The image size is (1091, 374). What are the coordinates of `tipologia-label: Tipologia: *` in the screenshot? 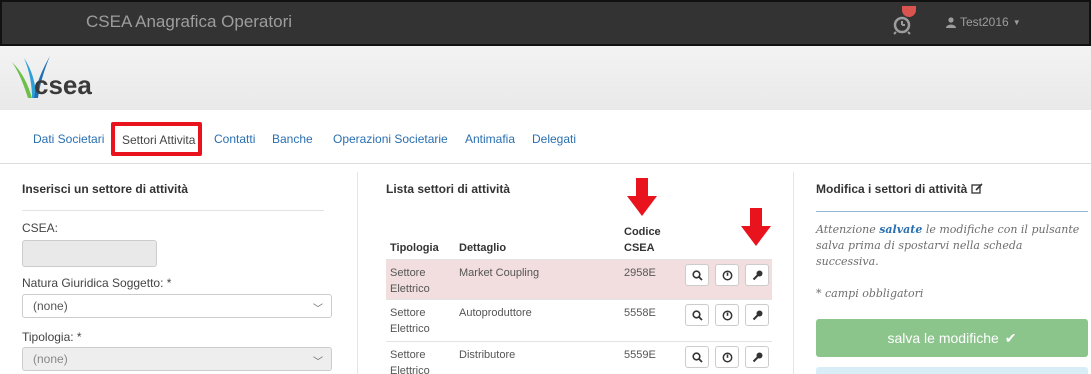 It's located at (52, 337).